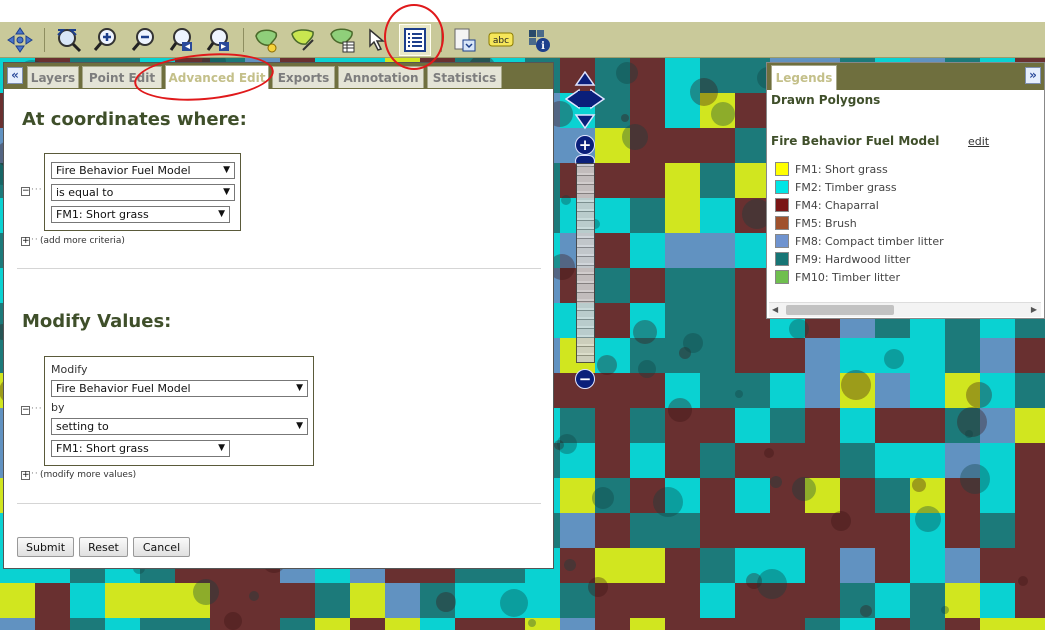 This screenshot has height=630, width=1045. What do you see at coordinates (847, 277) in the screenshot?
I see `legend-item-label: FM10: Timber litter` at bounding box center [847, 277].